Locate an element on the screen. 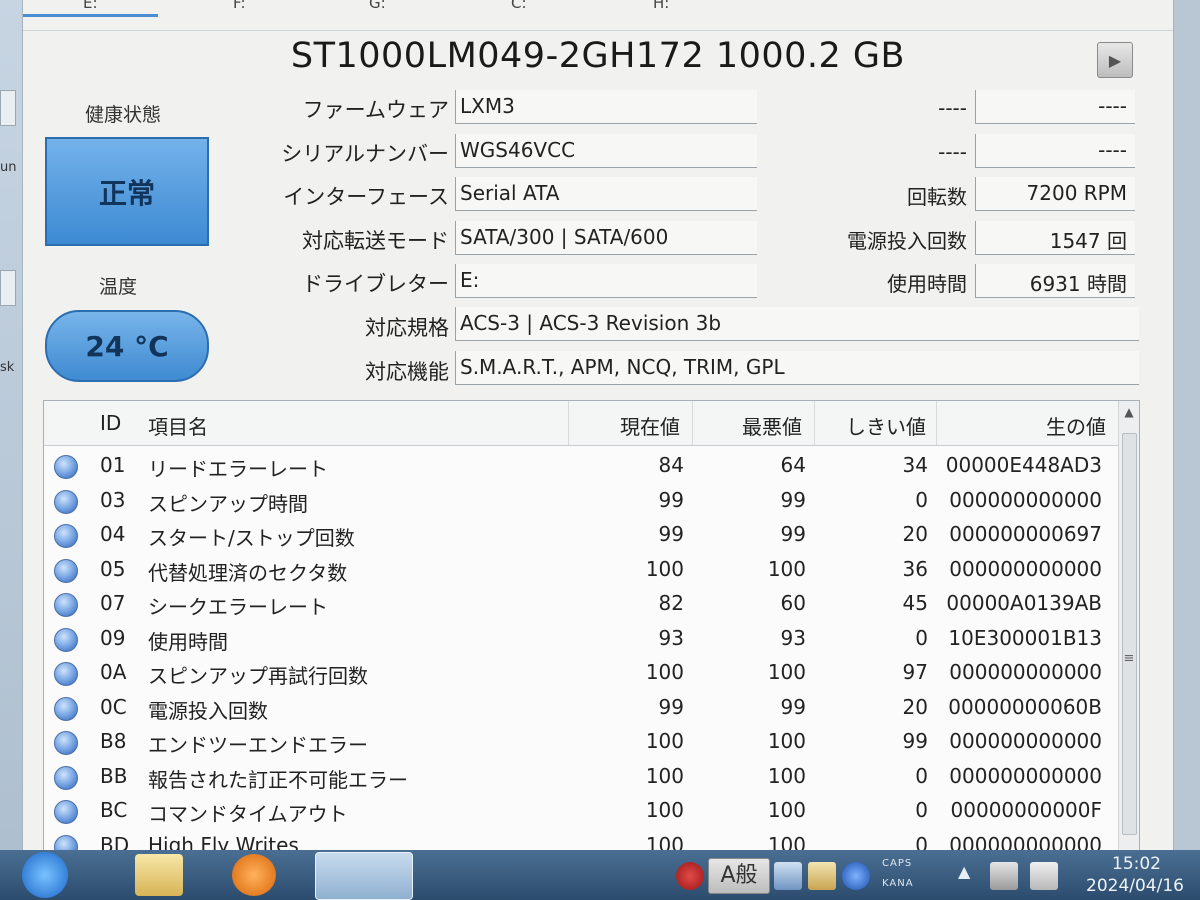  vertical-scrollbar: ▲ ≡ is located at coordinates (1128, 625).